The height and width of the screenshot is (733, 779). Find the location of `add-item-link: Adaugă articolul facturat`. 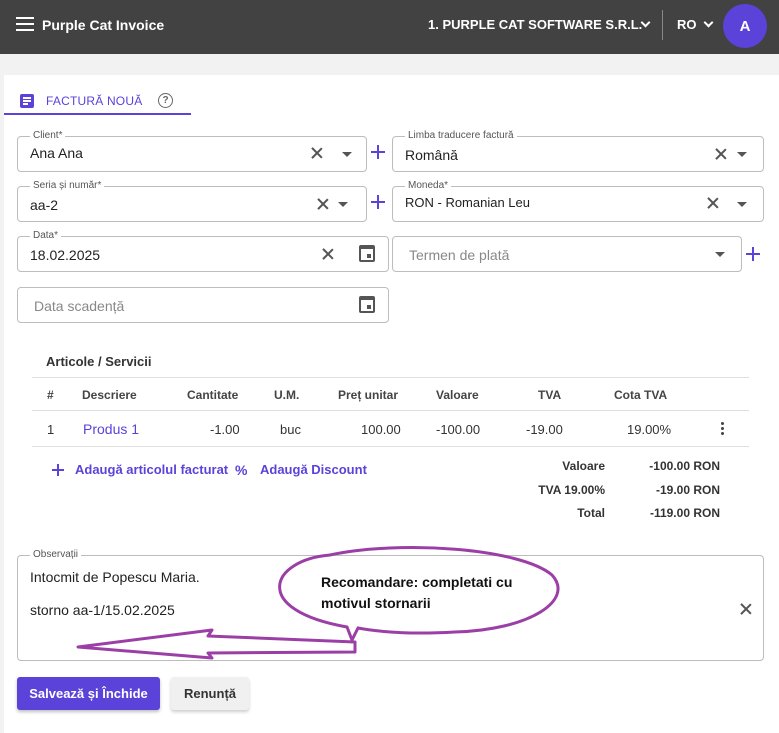

add-item-link: Adaugă articolul facturat is located at coordinates (151, 469).